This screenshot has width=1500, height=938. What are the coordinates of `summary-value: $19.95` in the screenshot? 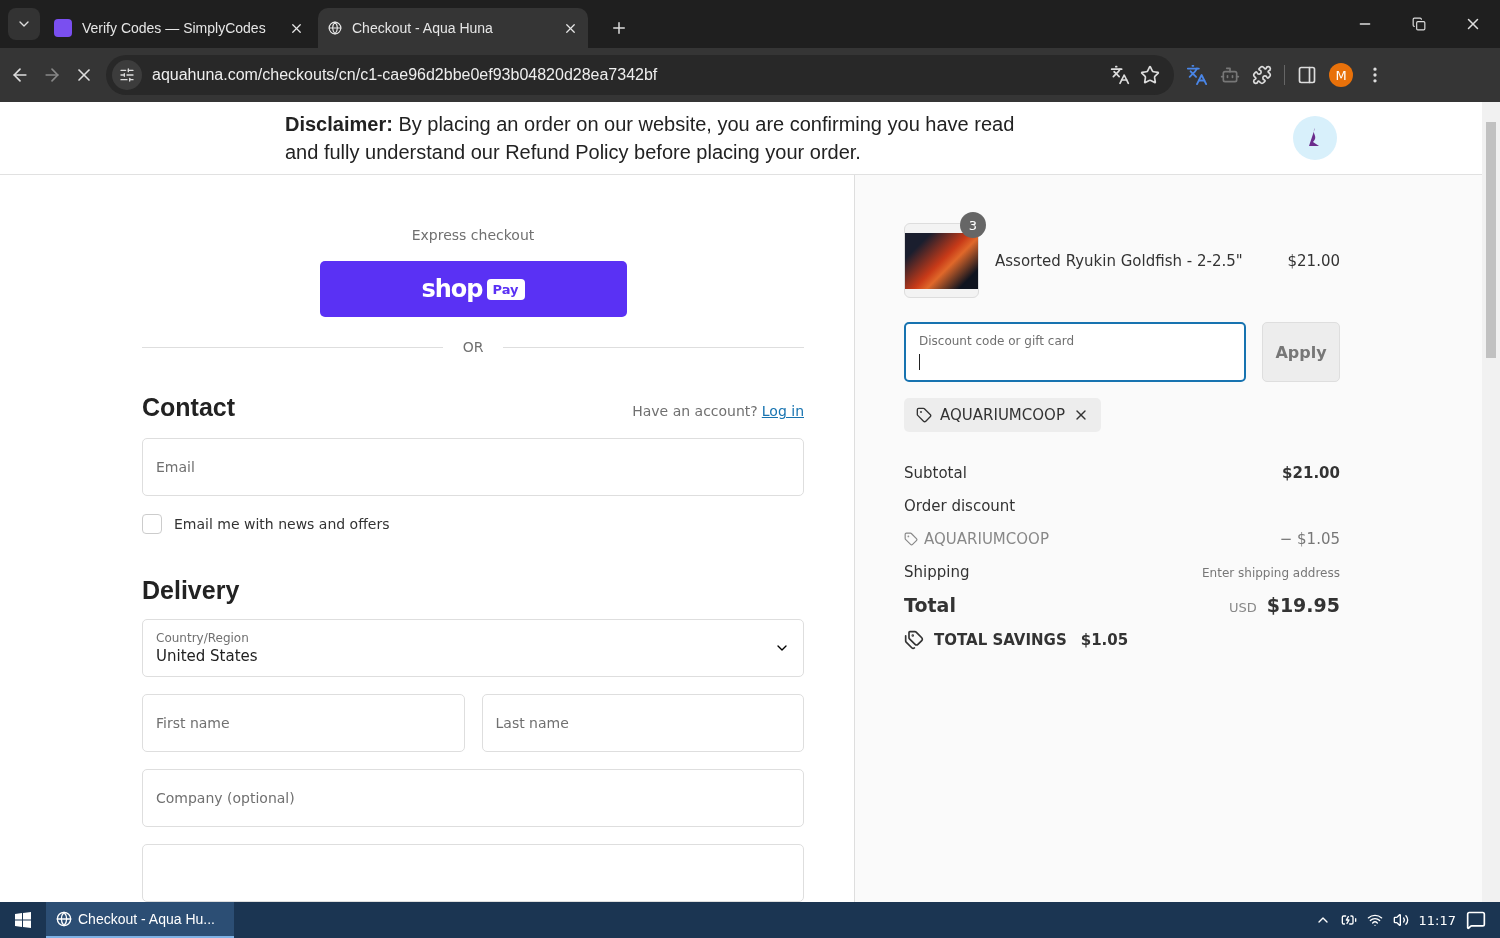 It's located at (1303, 605).